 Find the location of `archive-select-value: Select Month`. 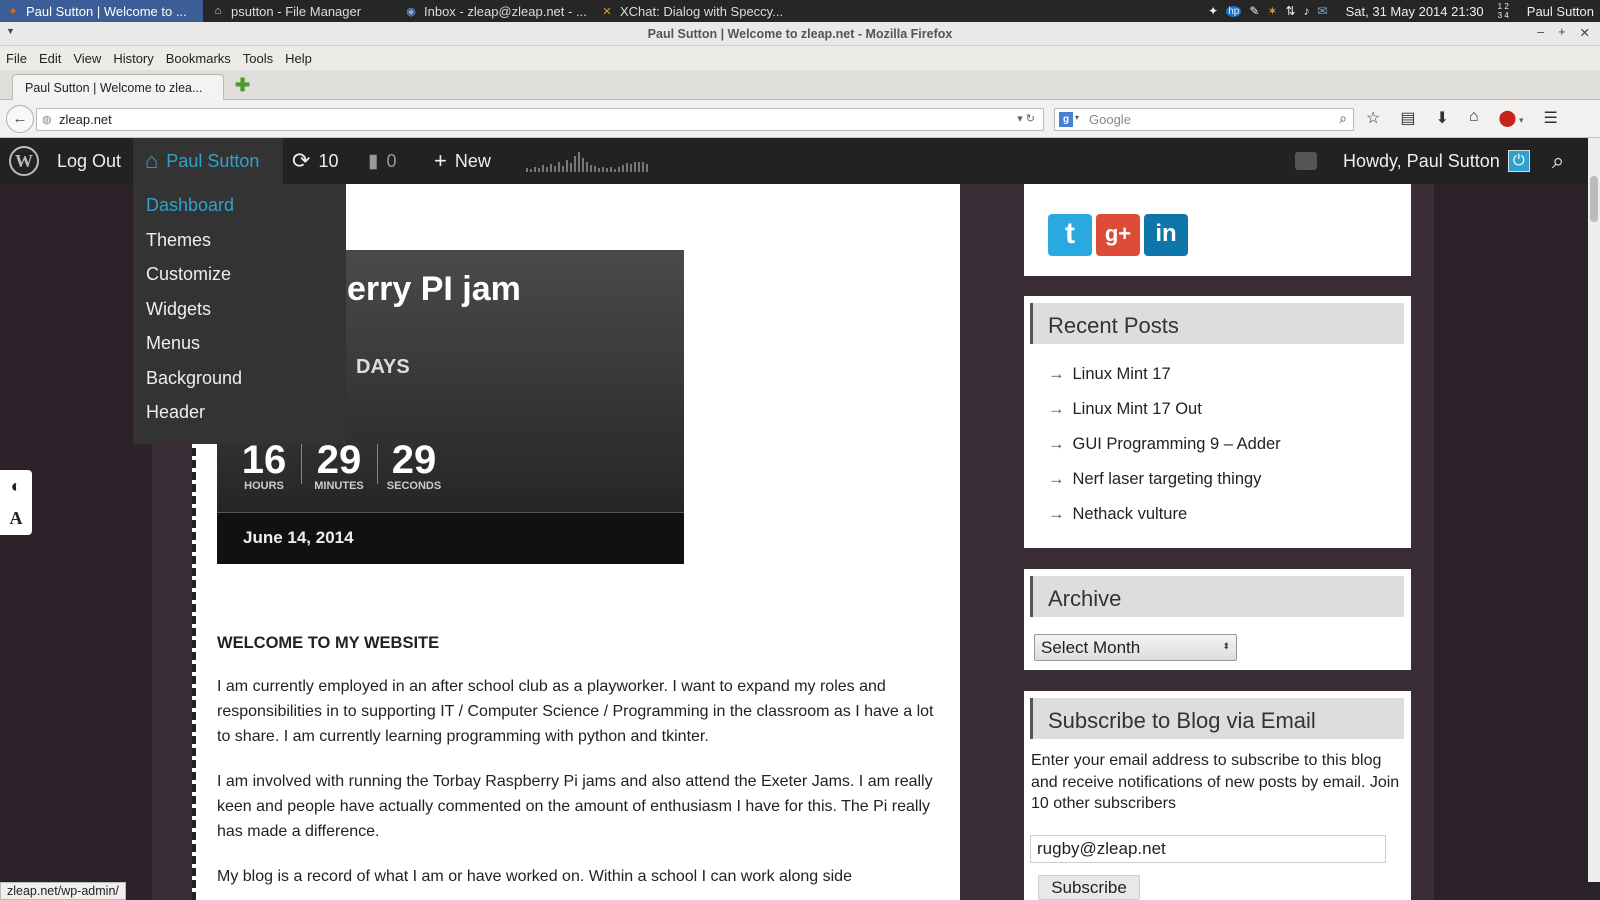

archive-select-value: Select Month is located at coordinates (1091, 647).